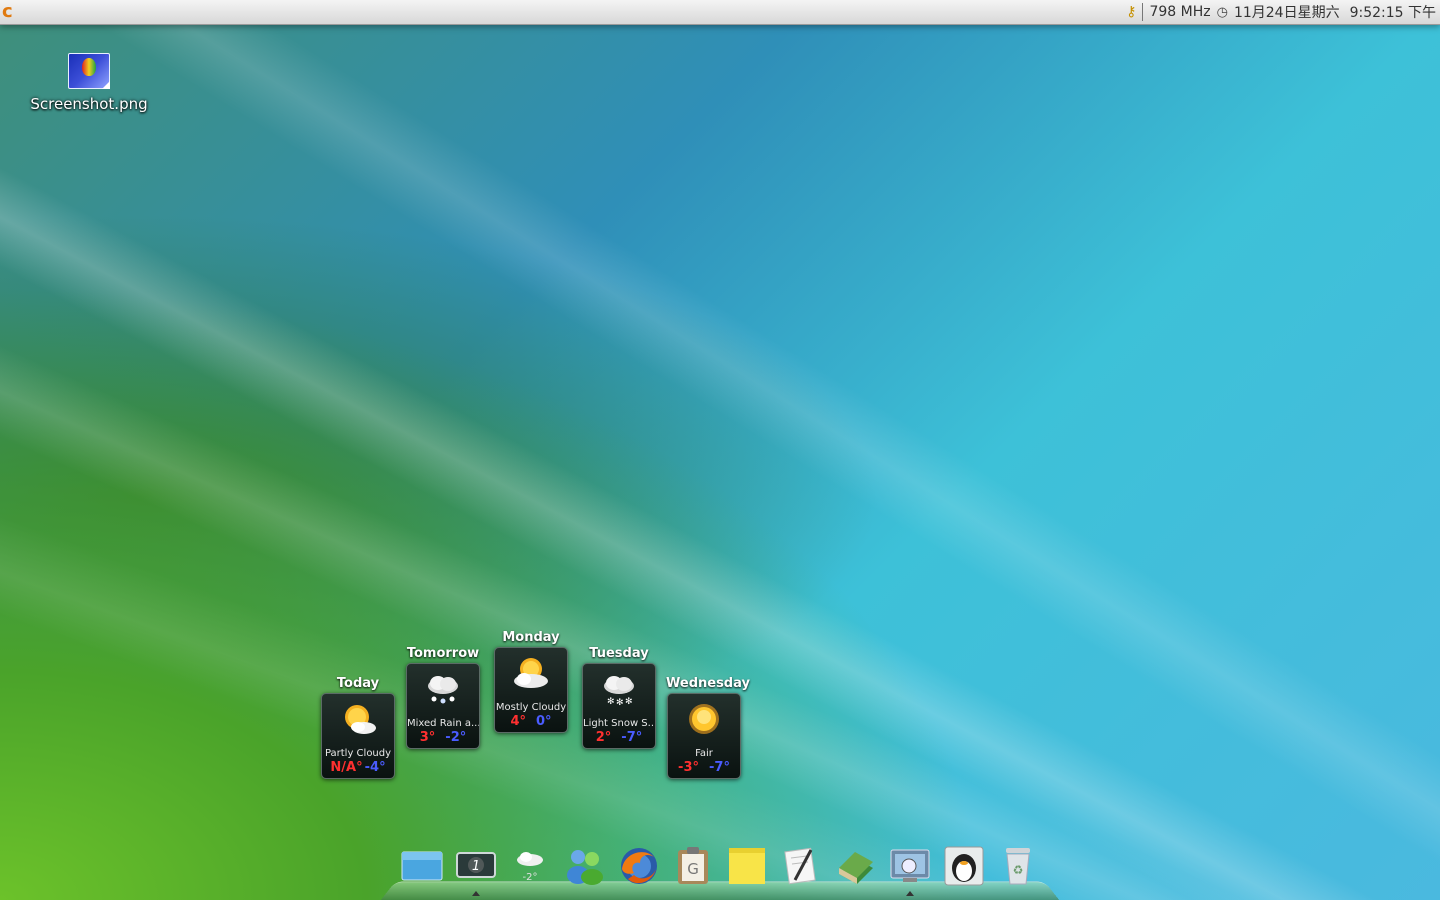 The height and width of the screenshot is (900, 1440). I want to click on contacts-icon, so click(584, 867).